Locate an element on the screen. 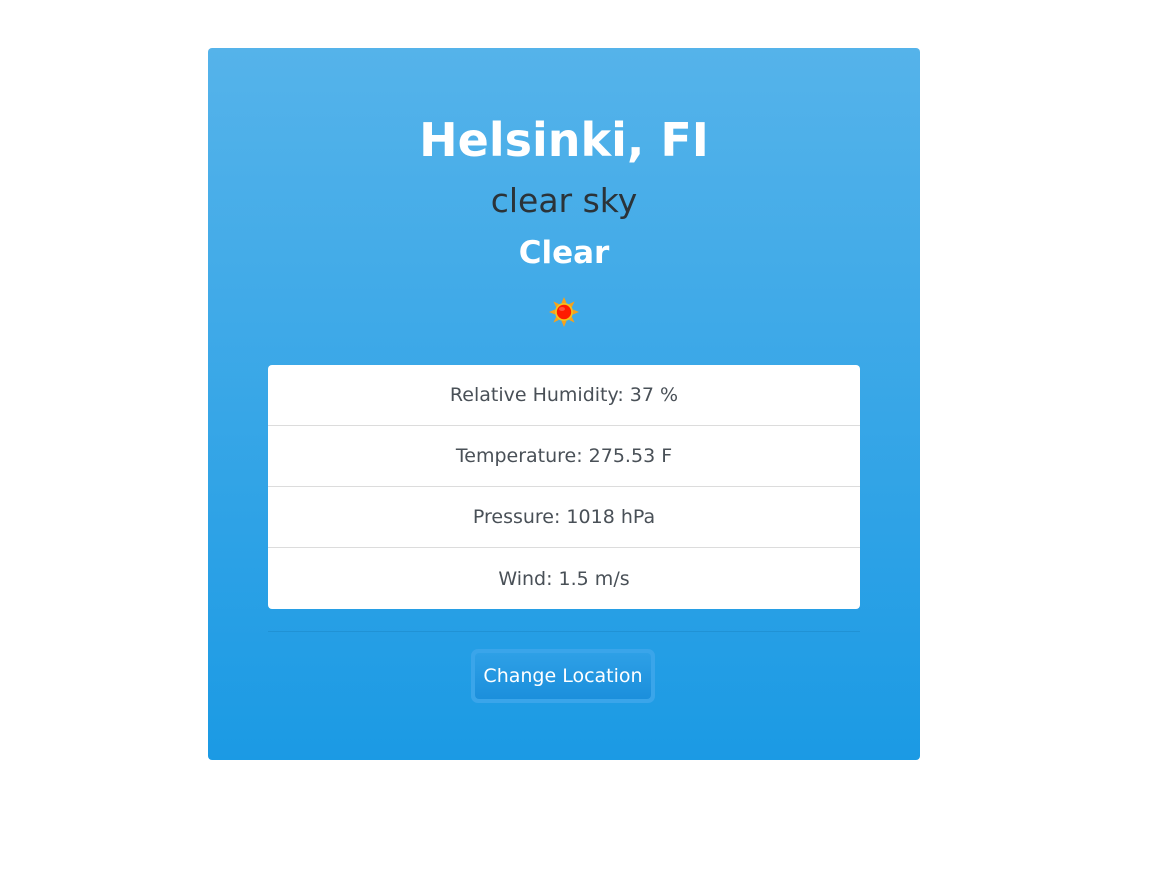 Image resolution: width=1163 pixels, height=888 pixels. weather-description: clear sky is located at coordinates (564, 200).